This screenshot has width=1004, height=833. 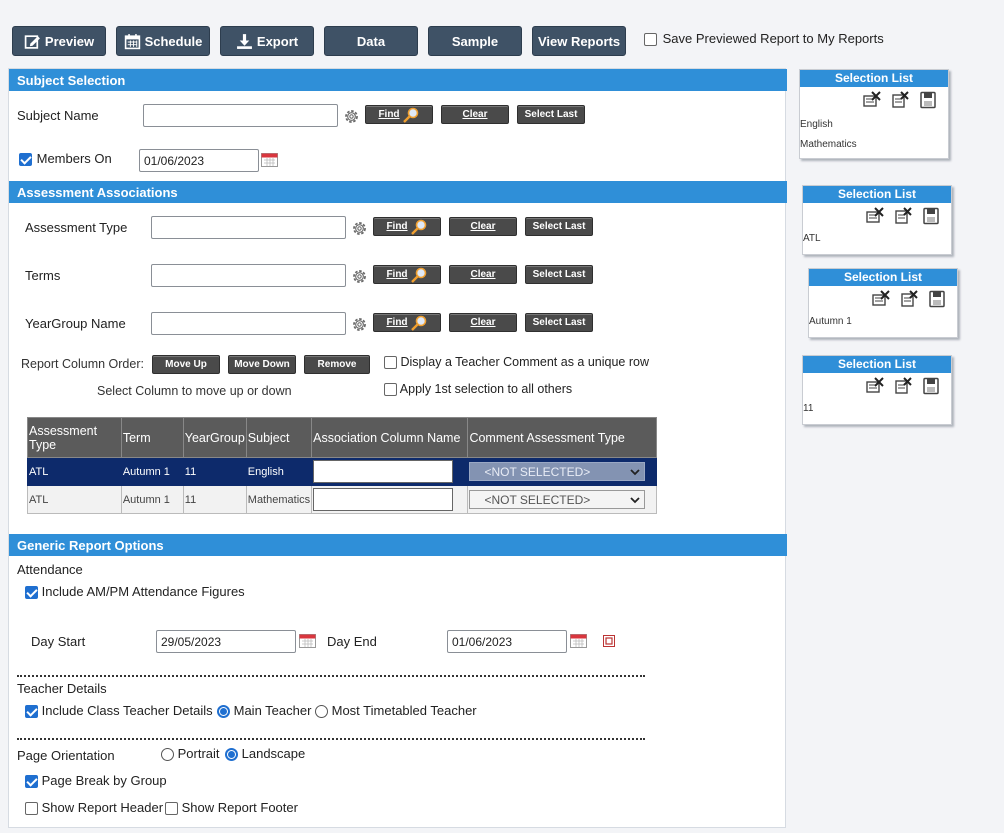 What do you see at coordinates (265, 754) in the screenshot?
I see `landscape-option: Landscape` at bounding box center [265, 754].